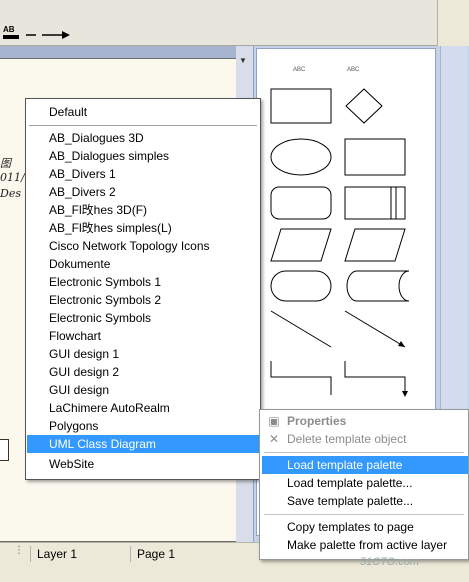 This screenshot has width=469, height=582. What do you see at coordinates (143, 444) in the screenshot?
I see `template-item-selected: UML Class Diagram` at bounding box center [143, 444].